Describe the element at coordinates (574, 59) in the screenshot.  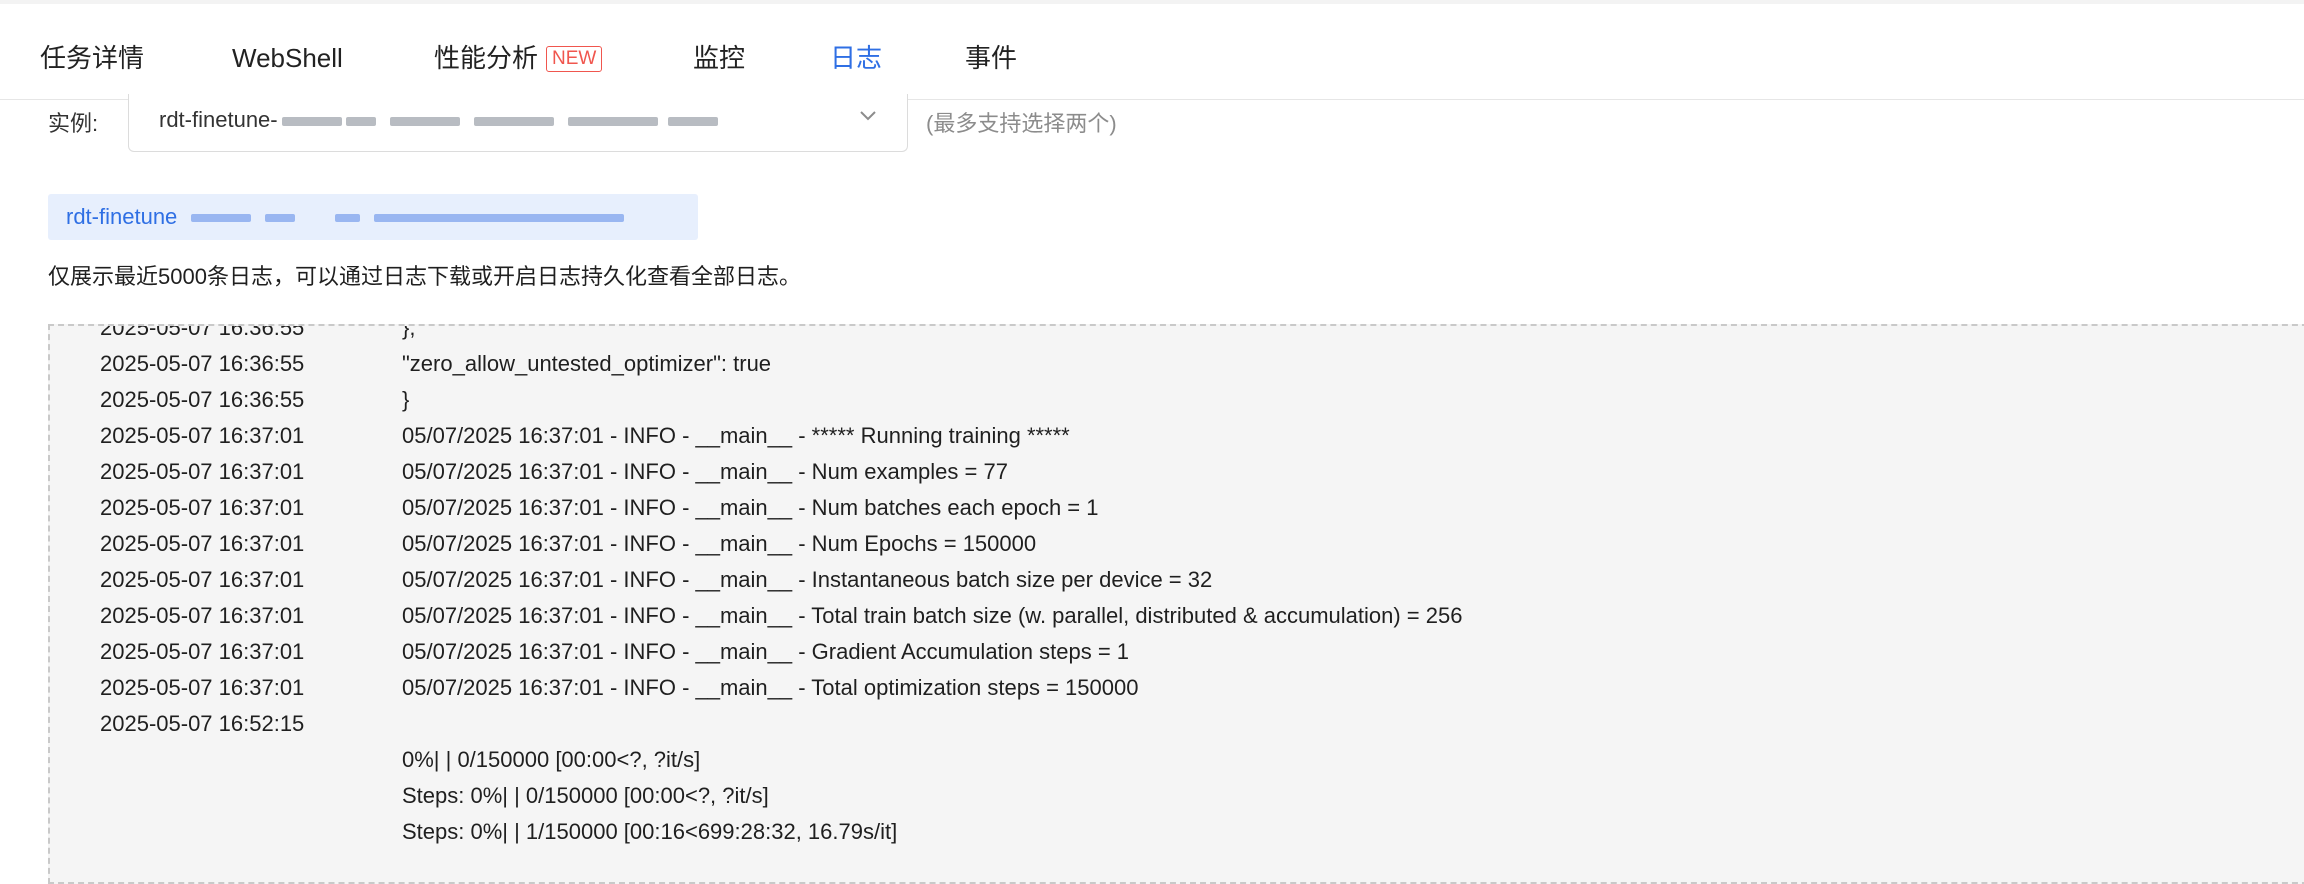
I see `new-badge: NEW` at that location.